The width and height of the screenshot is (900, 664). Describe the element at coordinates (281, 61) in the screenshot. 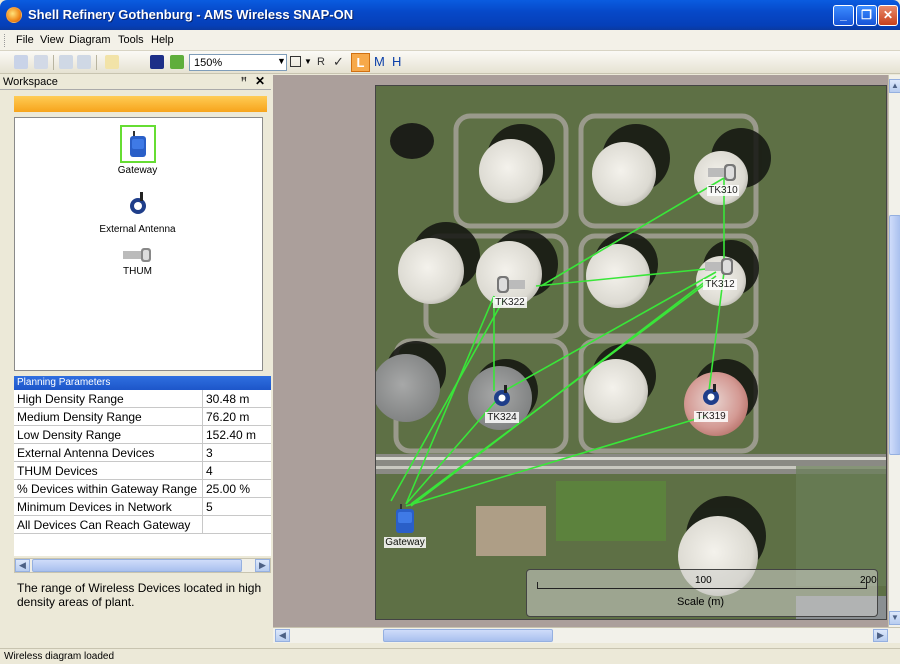

I see `zoom-dropdown-icon: ▼` at that location.